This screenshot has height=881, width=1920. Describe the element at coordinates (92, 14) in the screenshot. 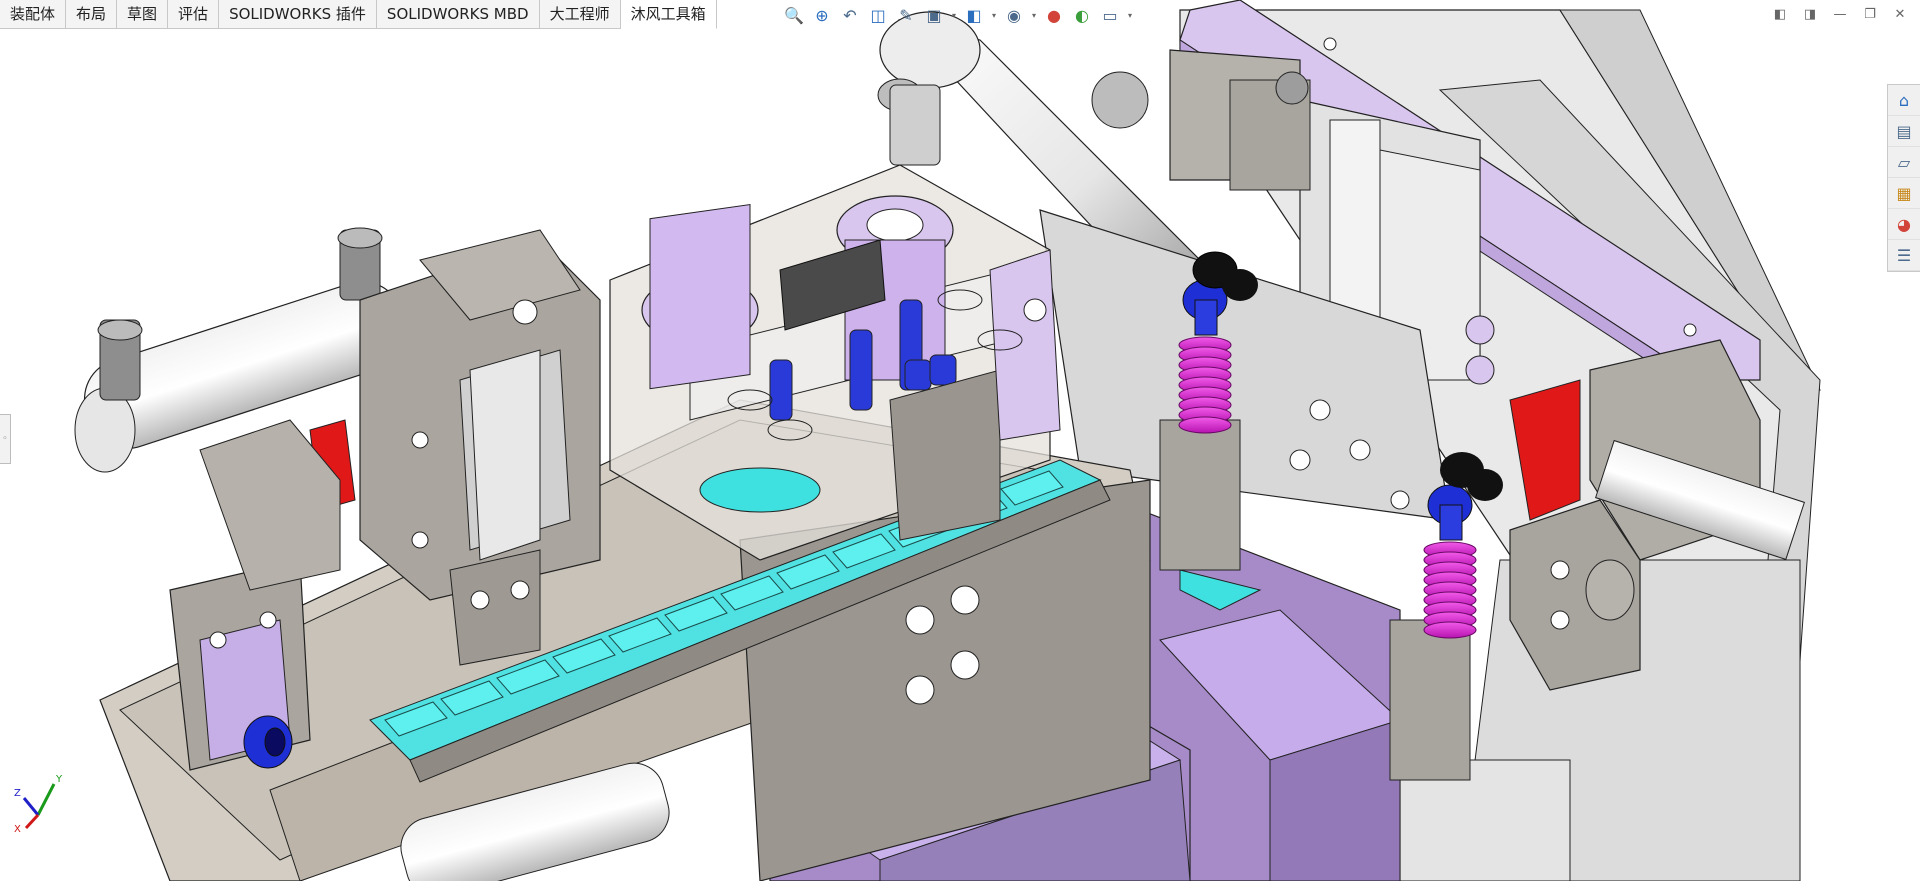

I see `tab-1: 布局` at that location.